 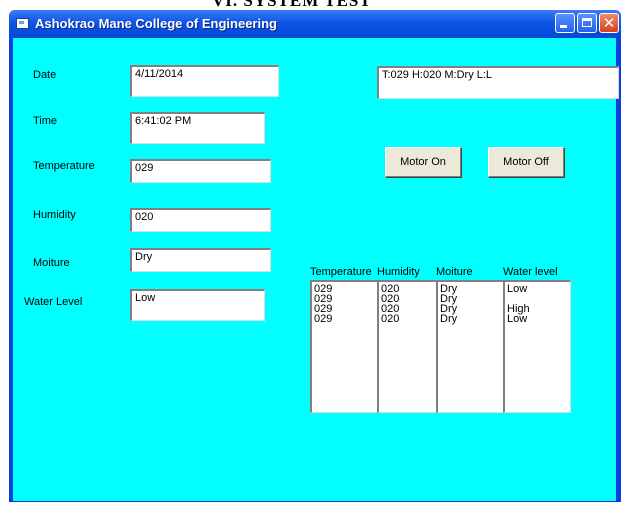 What do you see at coordinates (22, 23) in the screenshot?
I see `app-window-icon` at bounding box center [22, 23].